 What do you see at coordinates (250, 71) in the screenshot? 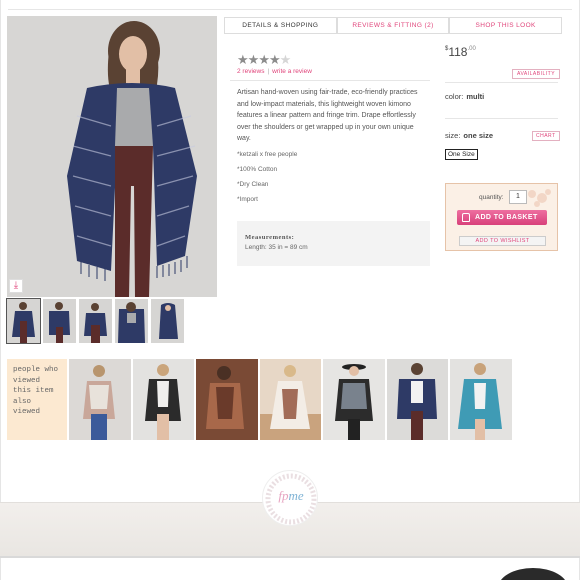
I see `reviews-link: 2 reviews` at bounding box center [250, 71].